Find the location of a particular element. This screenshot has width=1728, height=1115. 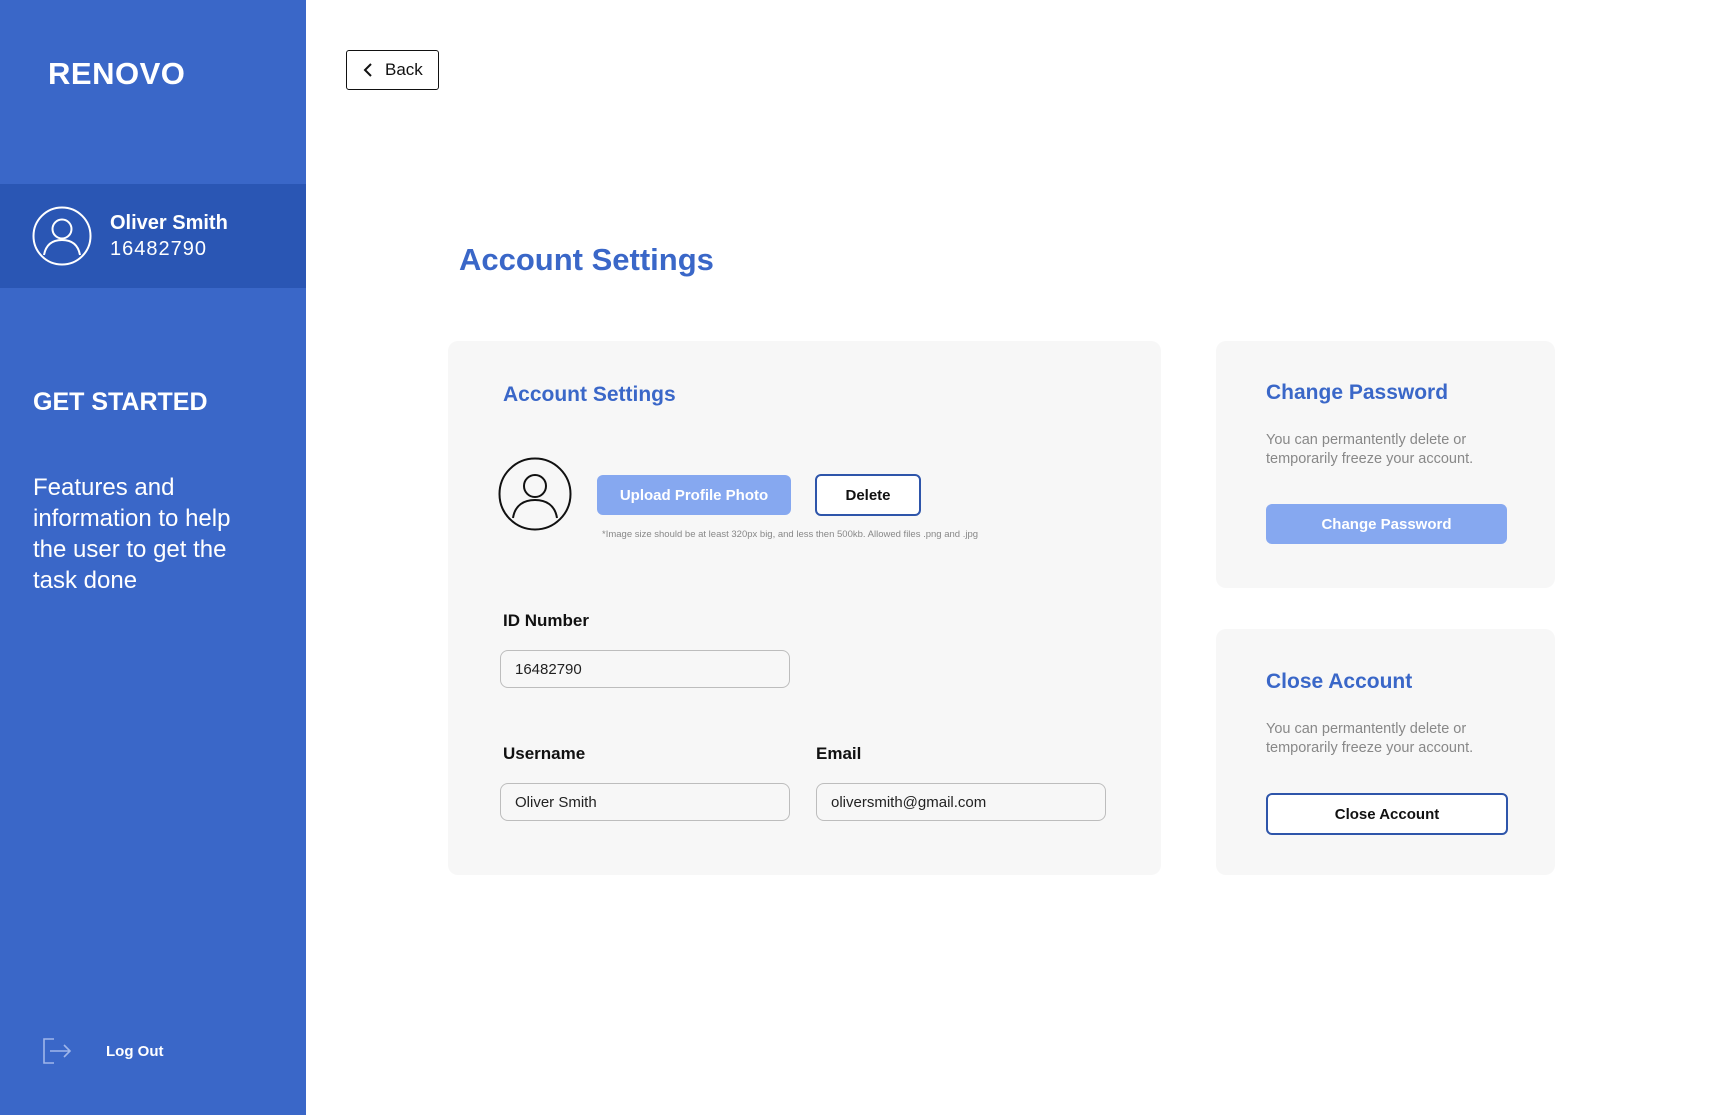

get-started-title: GET STARTED is located at coordinates (120, 402).